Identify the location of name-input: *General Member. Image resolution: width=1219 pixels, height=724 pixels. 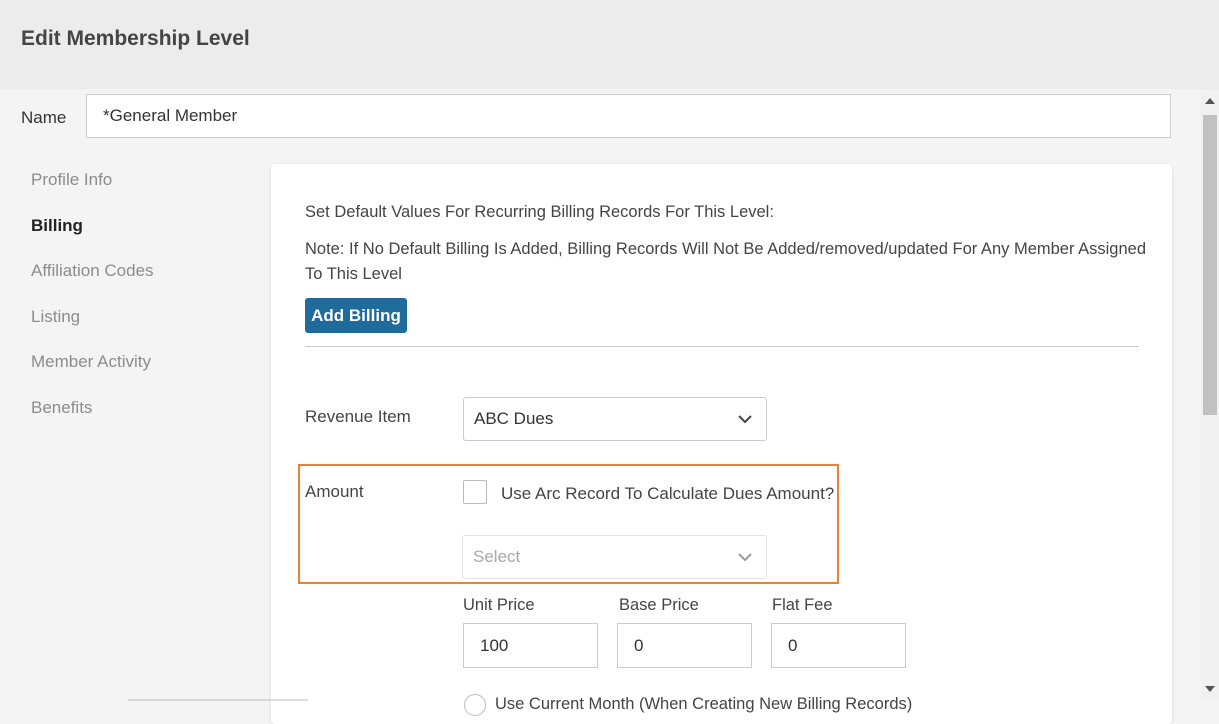
(628, 116).